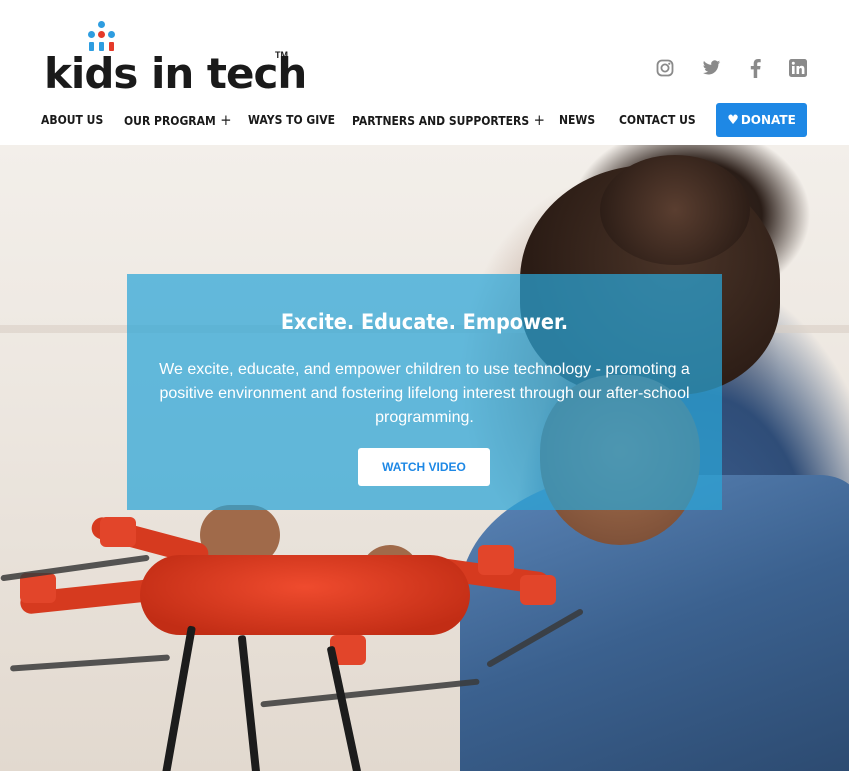 This screenshot has height=771, width=849. What do you see at coordinates (711, 68) in the screenshot?
I see `twitter-icon` at bounding box center [711, 68].